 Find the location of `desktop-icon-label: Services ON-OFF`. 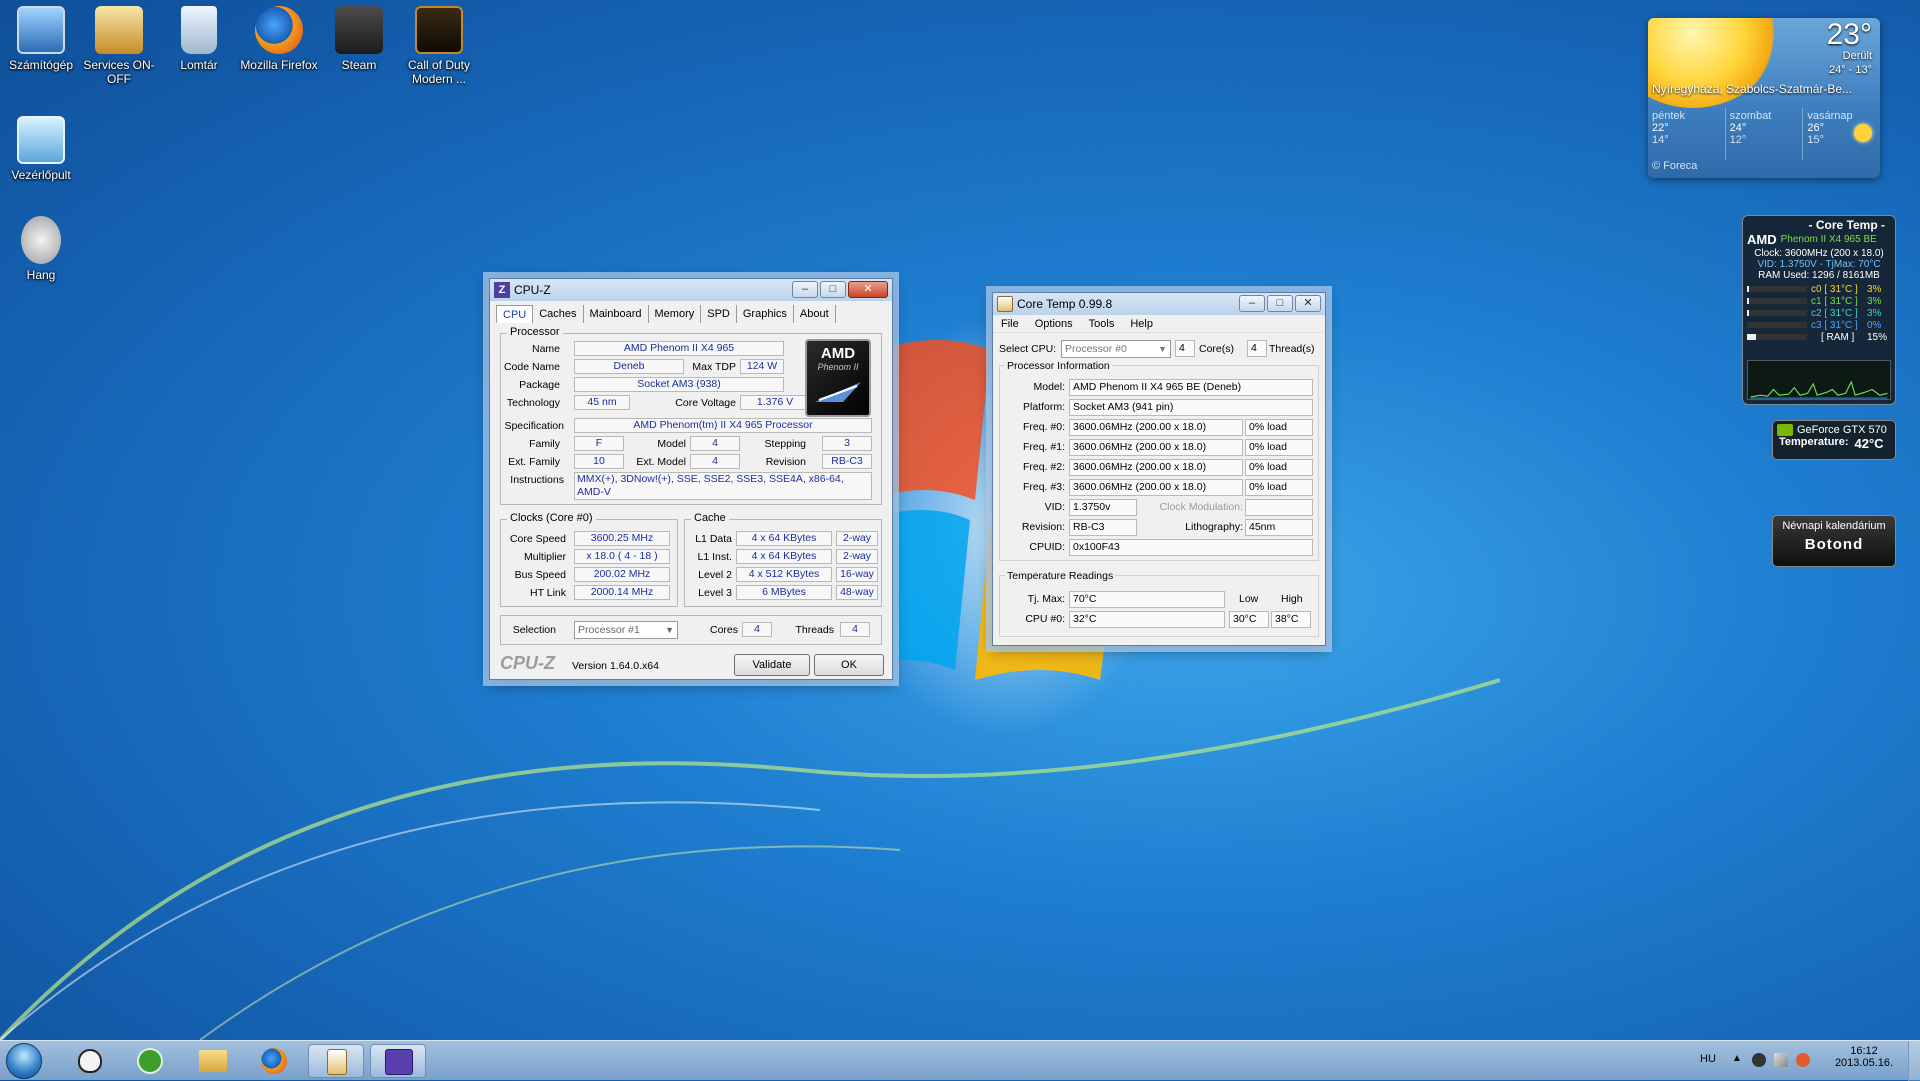

desktop-icon-label: Services ON-OFF is located at coordinates (119, 72).